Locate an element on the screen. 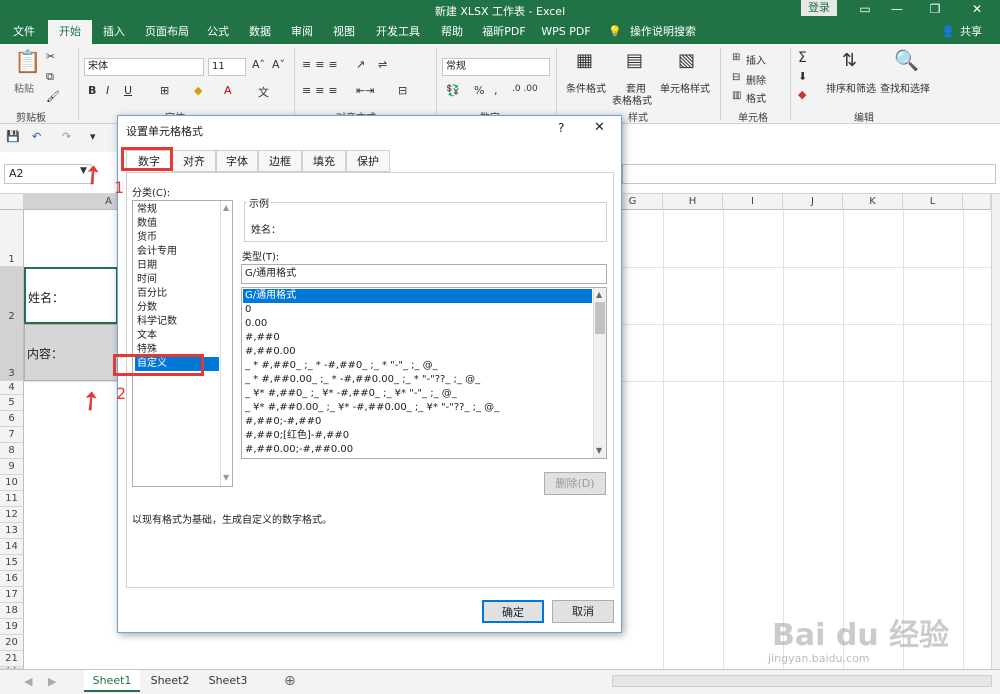 The width and height of the screenshot is (1000, 694). insert-cells-button: 插入 is located at coordinates (756, 59).